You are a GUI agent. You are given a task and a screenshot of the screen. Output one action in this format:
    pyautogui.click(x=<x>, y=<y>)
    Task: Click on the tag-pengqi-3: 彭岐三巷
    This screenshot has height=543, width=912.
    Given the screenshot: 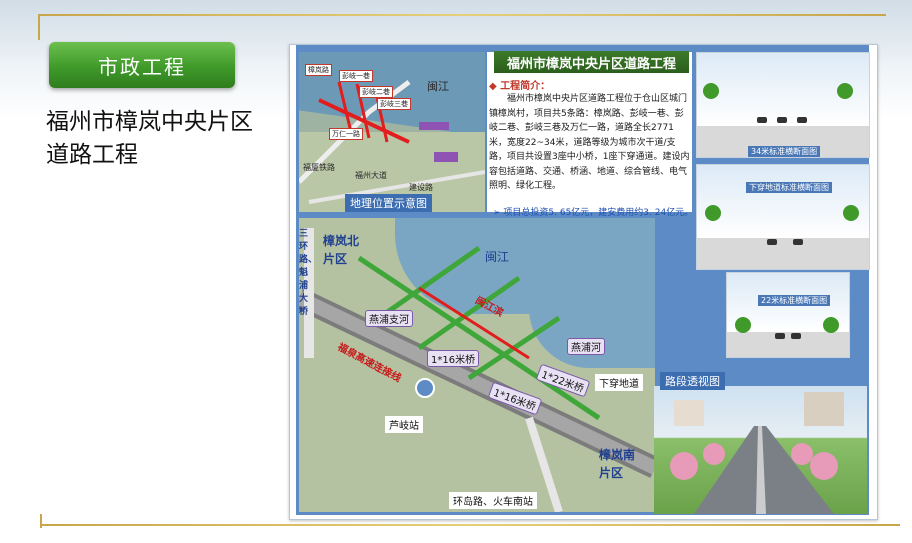 What is the action you would take?
    pyautogui.click(x=394, y=104)
    